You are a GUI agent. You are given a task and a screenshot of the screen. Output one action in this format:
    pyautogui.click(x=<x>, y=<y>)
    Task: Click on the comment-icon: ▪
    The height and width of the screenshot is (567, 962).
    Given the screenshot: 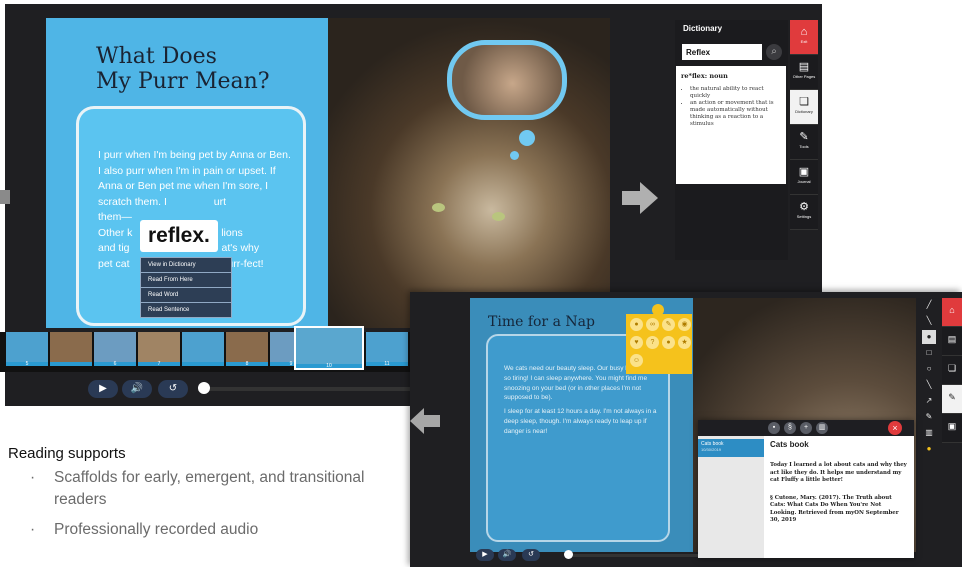 What is the action you would take?
    pyautogui.click(x=774, y=428)
    